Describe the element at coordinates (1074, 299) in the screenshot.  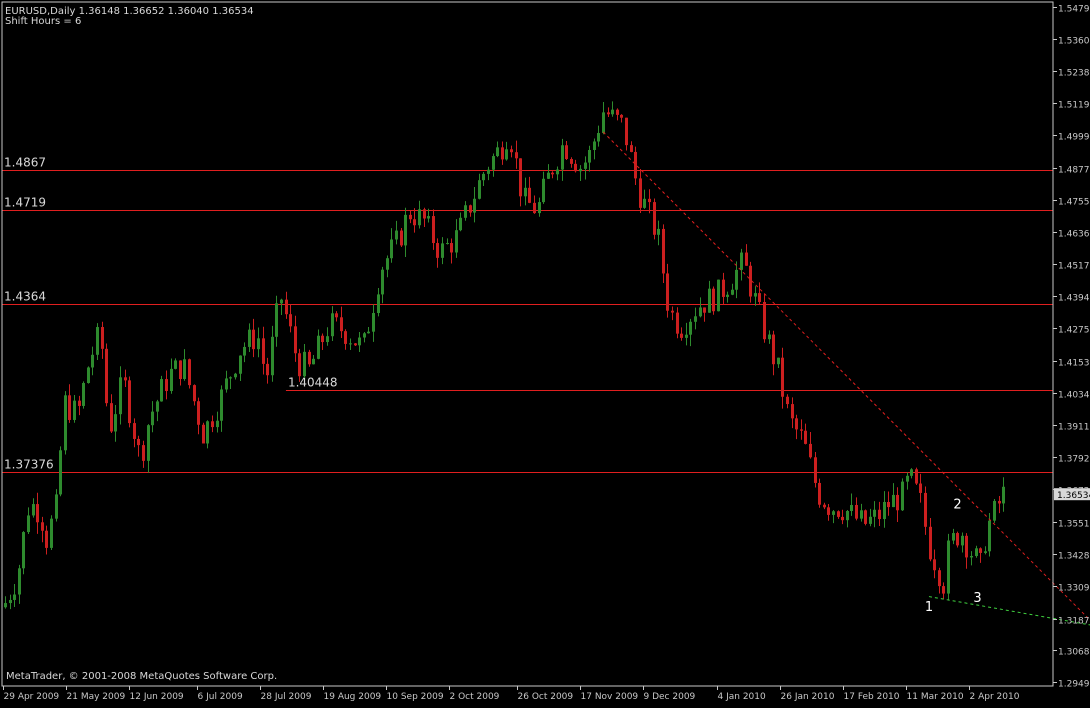
I see `y-tick-label: 1.43945` at that location.